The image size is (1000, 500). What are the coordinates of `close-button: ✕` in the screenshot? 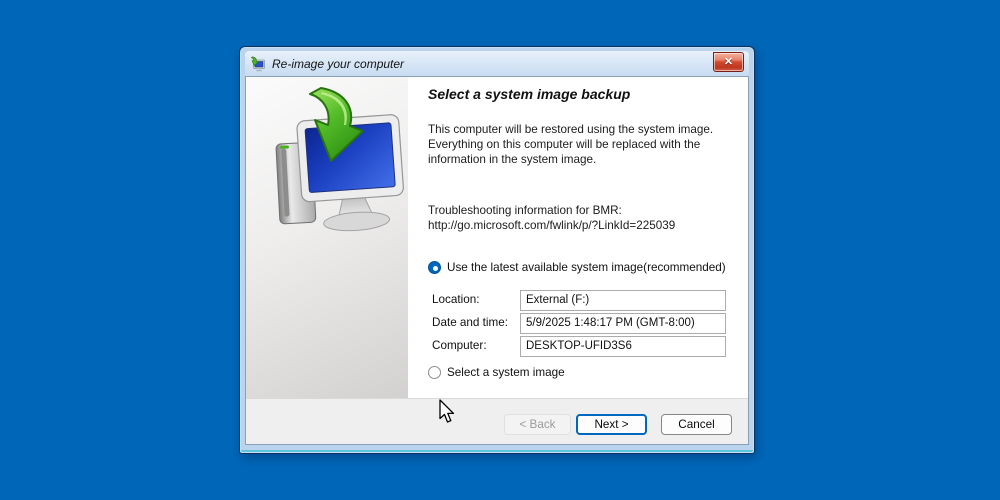 It's located at (728, 62).